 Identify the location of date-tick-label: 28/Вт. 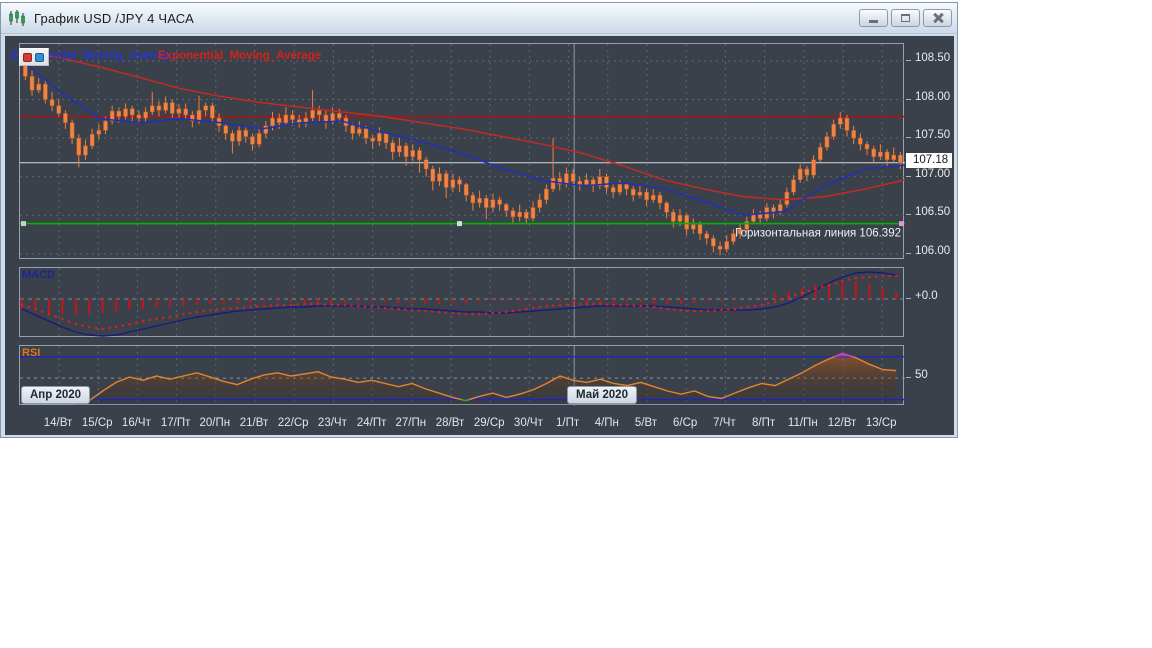
(450, 423).